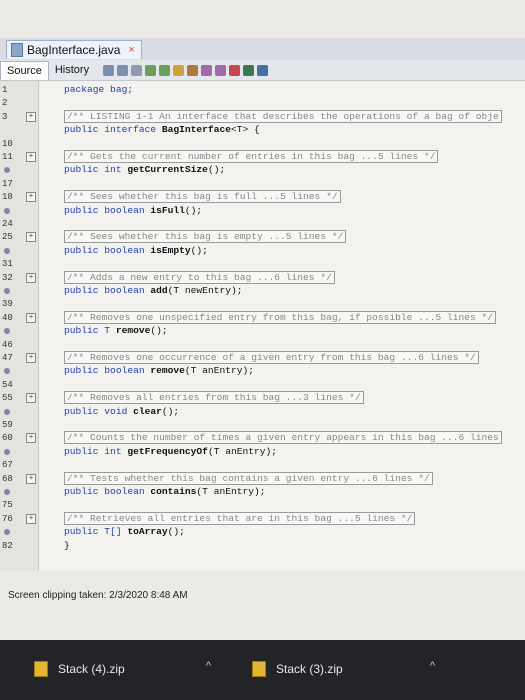 The image size is (525, 700). Describe the element at coordinates (262, 184) in the screenshot. I see `code-line: 17` at that location.